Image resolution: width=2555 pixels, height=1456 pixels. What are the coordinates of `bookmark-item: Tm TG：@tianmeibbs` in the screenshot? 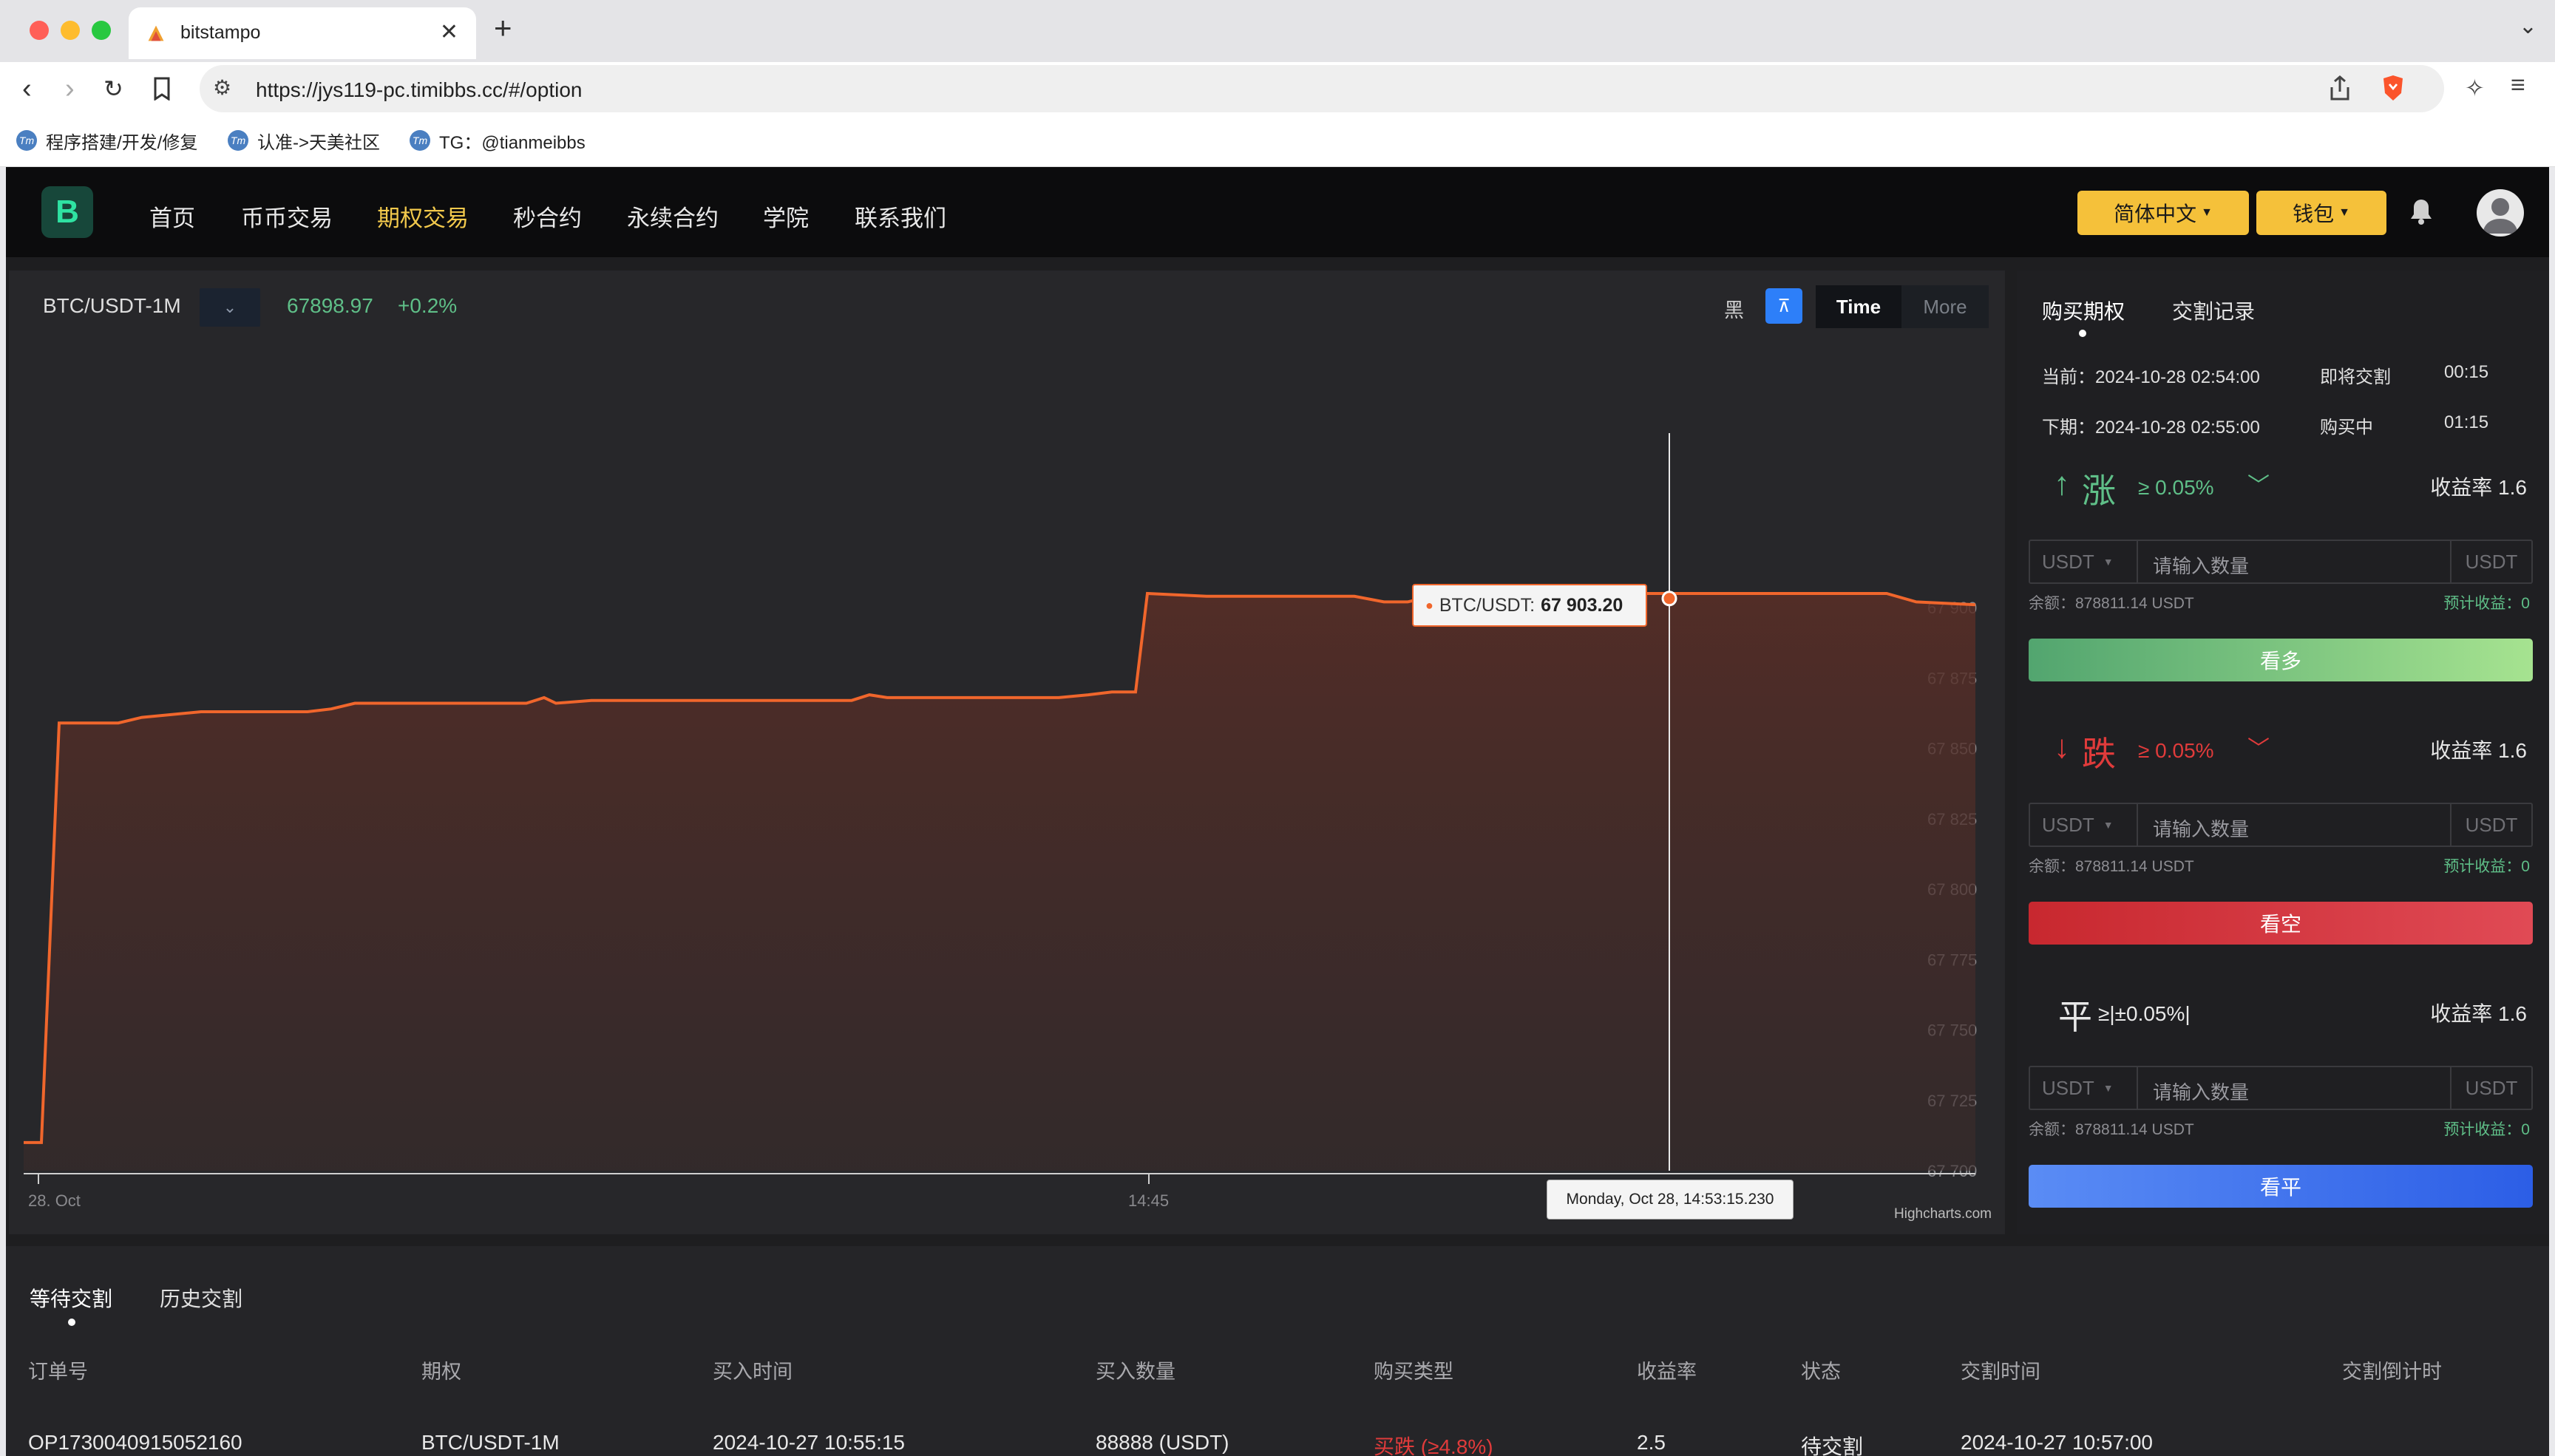 It's located at (498, 140).